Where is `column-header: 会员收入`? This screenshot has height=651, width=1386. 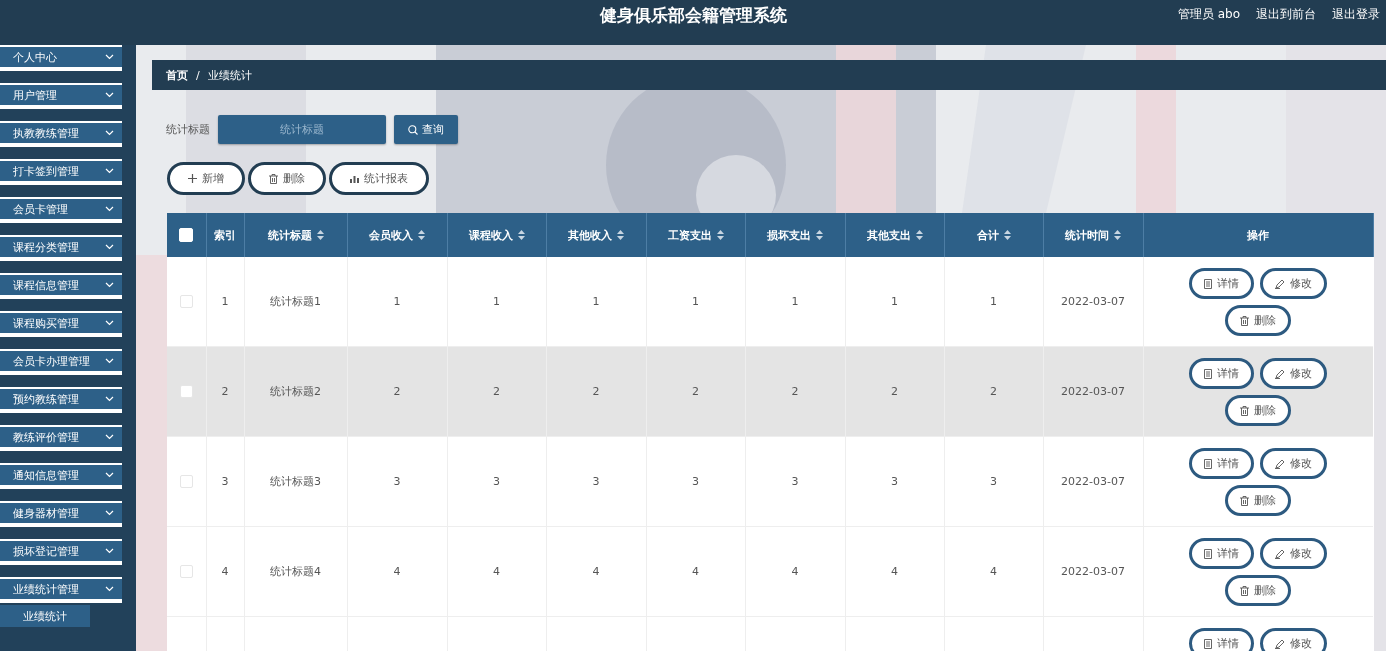 column-header: 会员收入 is located at coordinates (397, 235).